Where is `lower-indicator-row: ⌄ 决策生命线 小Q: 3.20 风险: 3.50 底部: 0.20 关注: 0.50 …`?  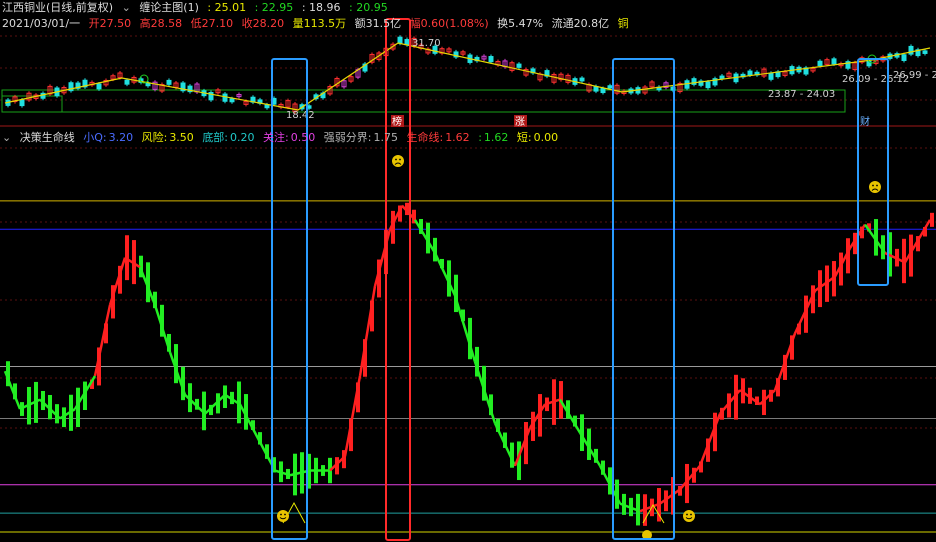 lower-indicator-row: ⌄ 决策生命线 小Q: 3.20 风险: 3.50 底部: 0.20 关注: 0.50 … is located at coordinates (282, 138).